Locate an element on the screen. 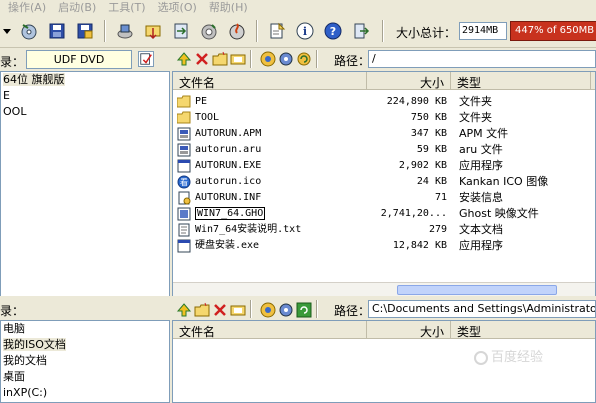  tree-item-my-iso: 我的ISO文档 is located at coordinates (85, 345).